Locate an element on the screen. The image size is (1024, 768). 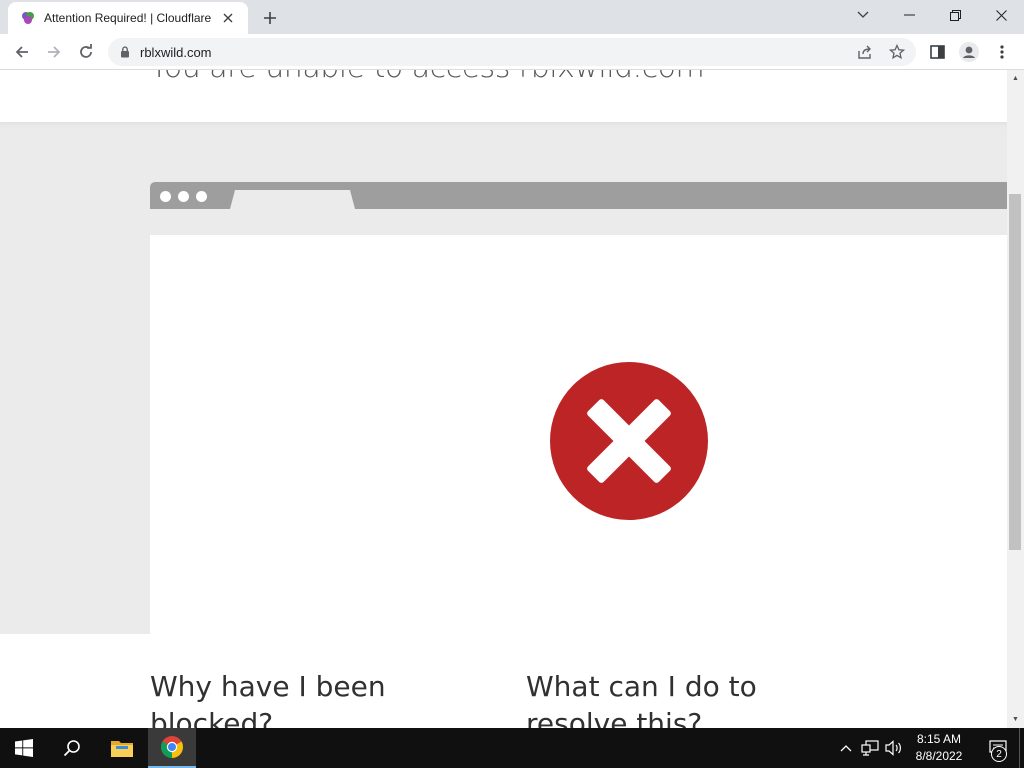
notification-count-badge: 2 is located at coordinates (999, 754).